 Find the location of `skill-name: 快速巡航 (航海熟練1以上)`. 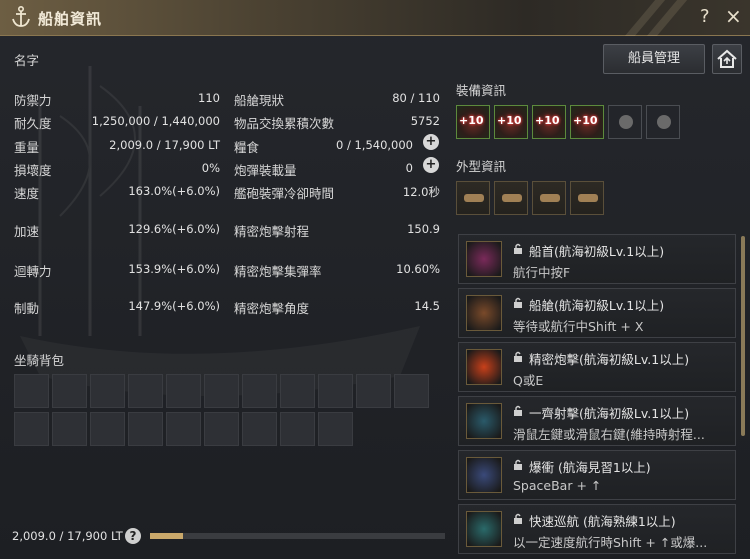

skill-name: 快速巡航 (航海熟練1以上) is located at coordinates (602, 521).